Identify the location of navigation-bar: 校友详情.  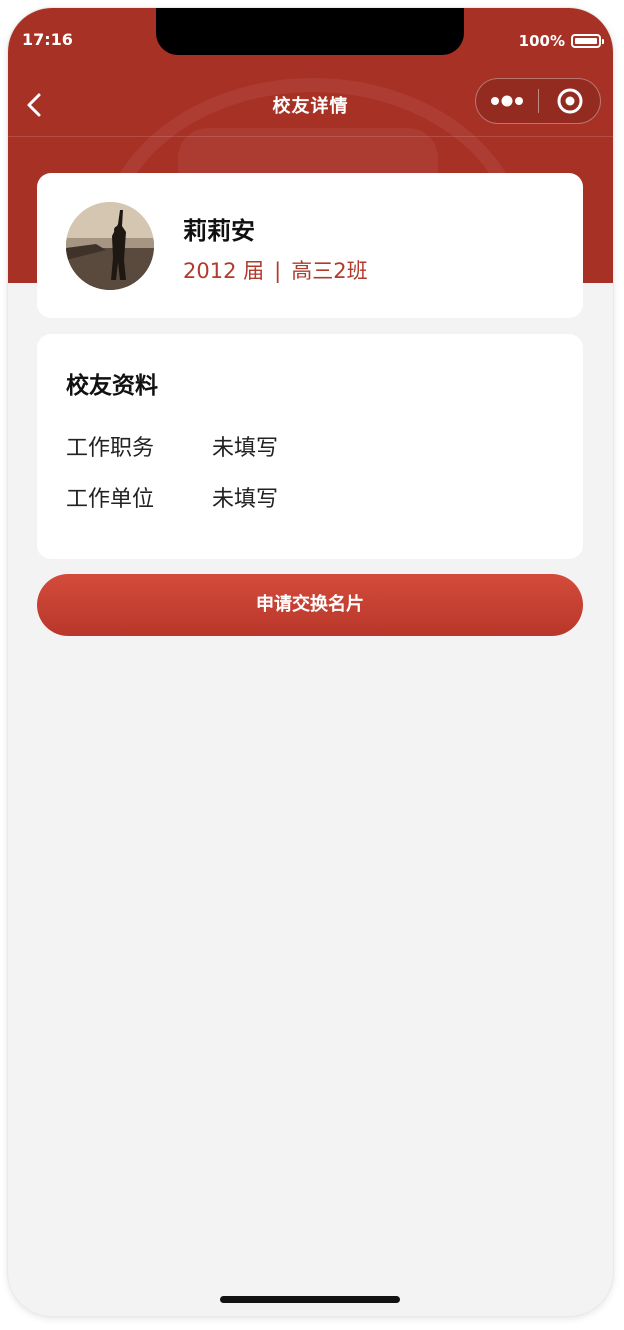
(310, 104).